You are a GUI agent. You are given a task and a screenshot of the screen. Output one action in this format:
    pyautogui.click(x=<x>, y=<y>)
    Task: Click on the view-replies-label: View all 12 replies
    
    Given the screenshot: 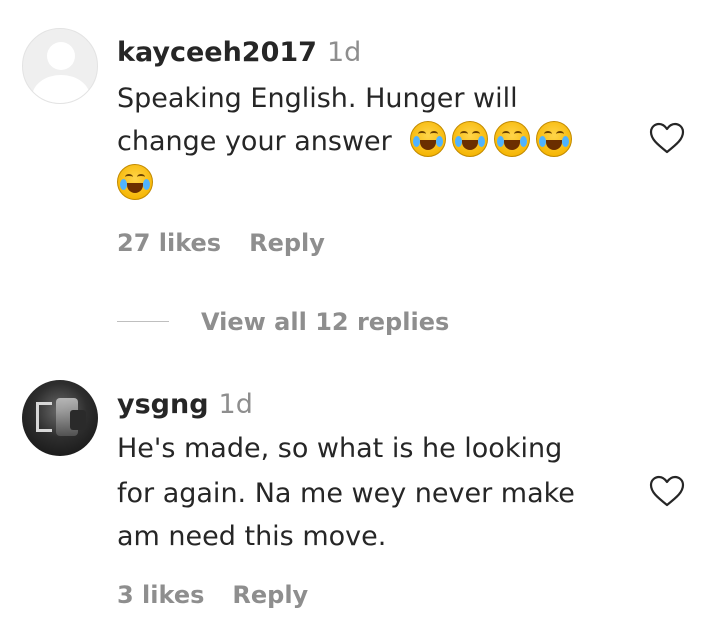 What is the action you would take?
    pyautogui.click(x=325, y=322)
    